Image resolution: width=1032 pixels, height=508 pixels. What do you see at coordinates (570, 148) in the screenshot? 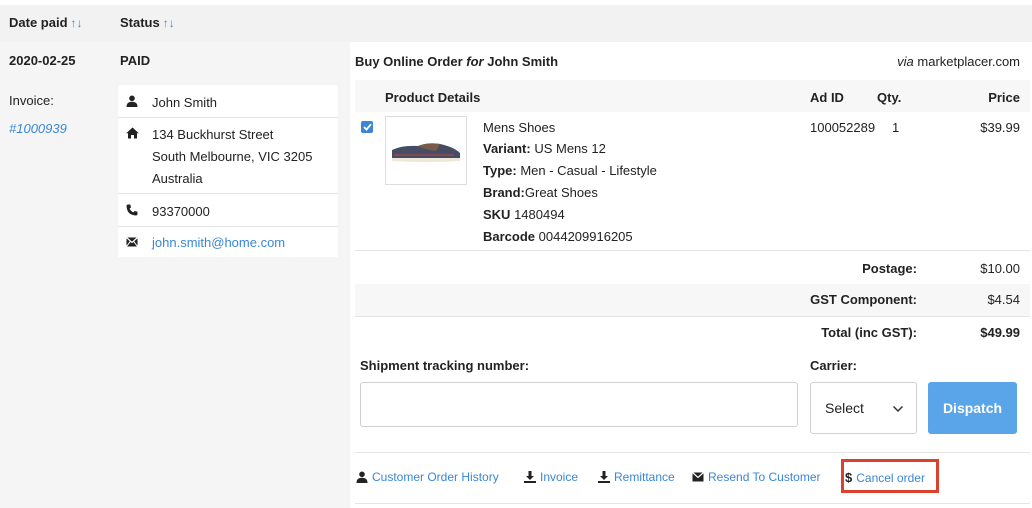
I see `variant-value: US Mens 12` at bounding box center [570, 148].